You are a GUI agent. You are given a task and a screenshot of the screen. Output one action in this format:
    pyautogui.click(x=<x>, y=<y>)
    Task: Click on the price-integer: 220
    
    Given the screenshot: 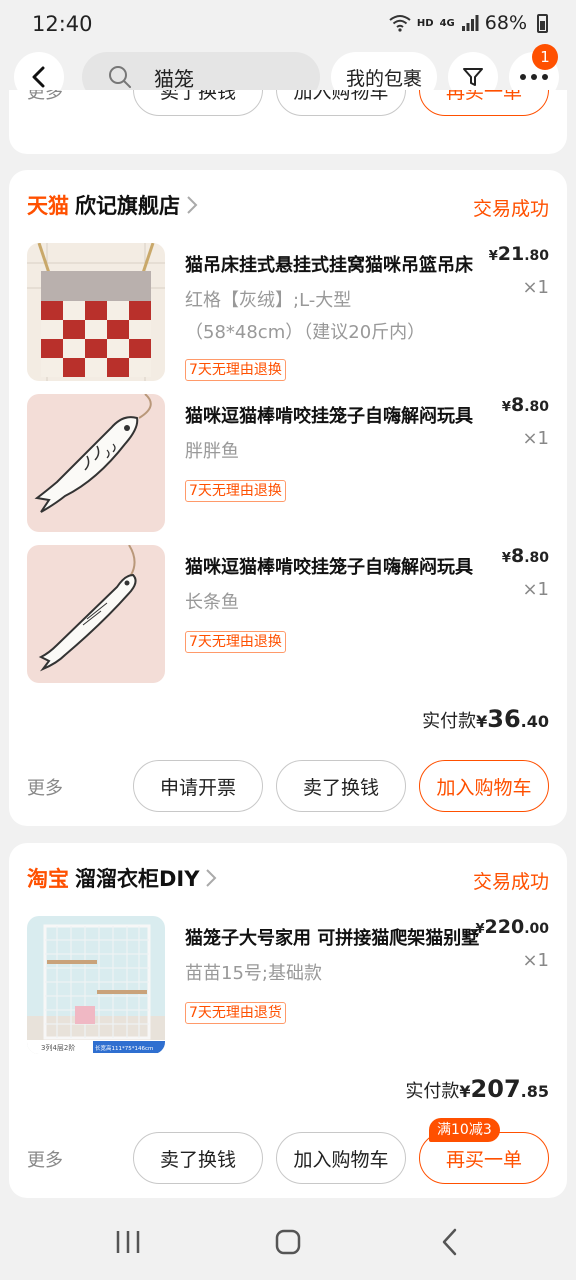 What is the action you would take?
    pyautogui.click(x=504, y=927)
    